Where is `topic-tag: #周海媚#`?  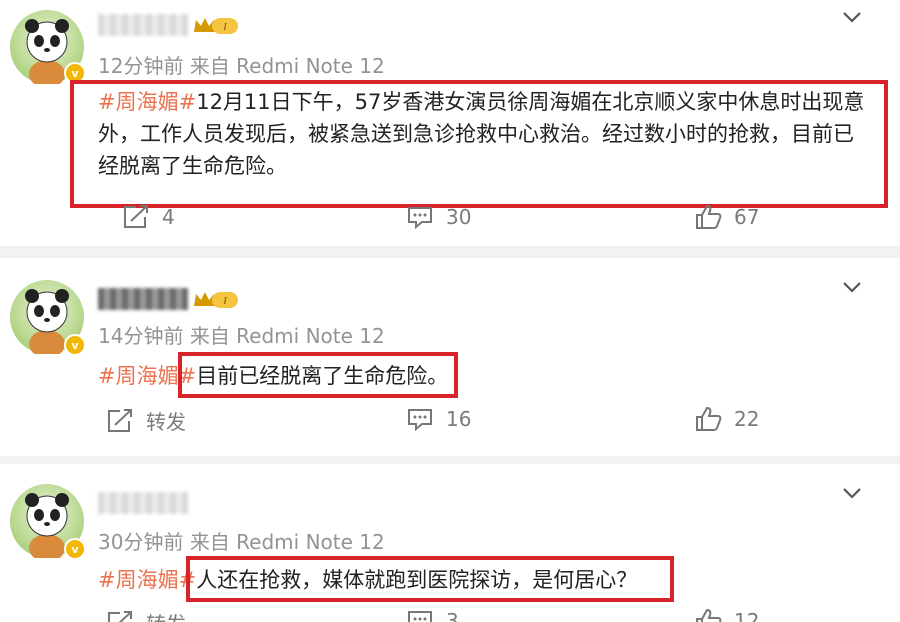 topic-tag: #周海媚# is located at coordinates (147, 580).